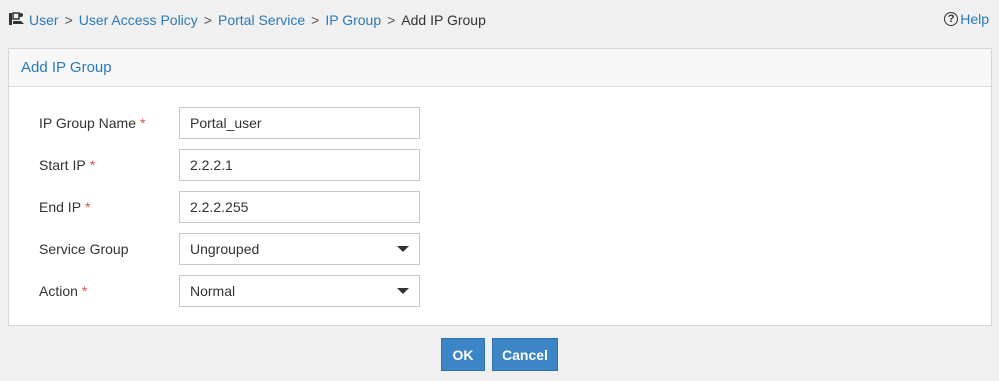 The width and height of the screenshot is (999, 381). Describe the element at coordinates (44, 20) in the screenshot. I see `breadcrumb-link-user: User` at that location.